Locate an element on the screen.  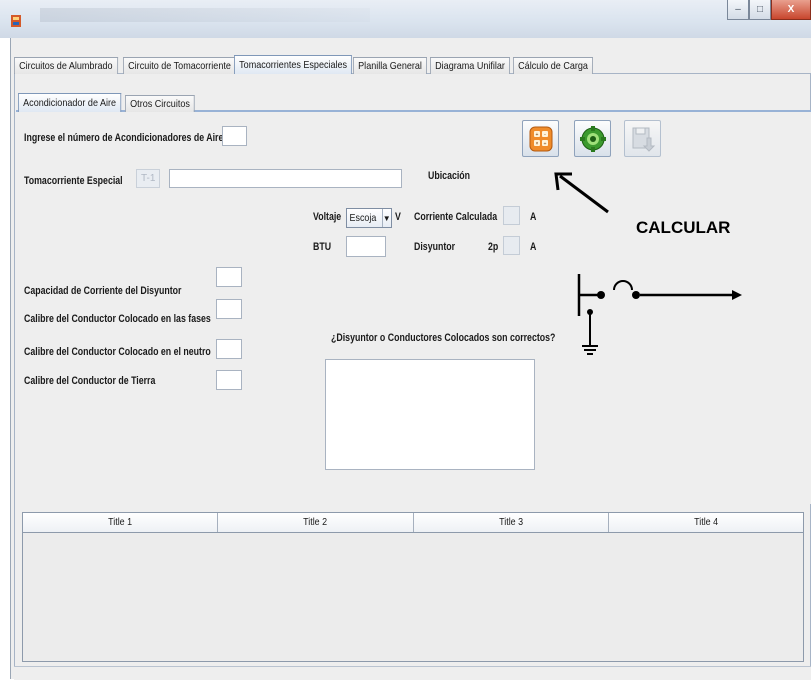
calculator-icon: + - × ÷ is located at coordinates (540, 138).